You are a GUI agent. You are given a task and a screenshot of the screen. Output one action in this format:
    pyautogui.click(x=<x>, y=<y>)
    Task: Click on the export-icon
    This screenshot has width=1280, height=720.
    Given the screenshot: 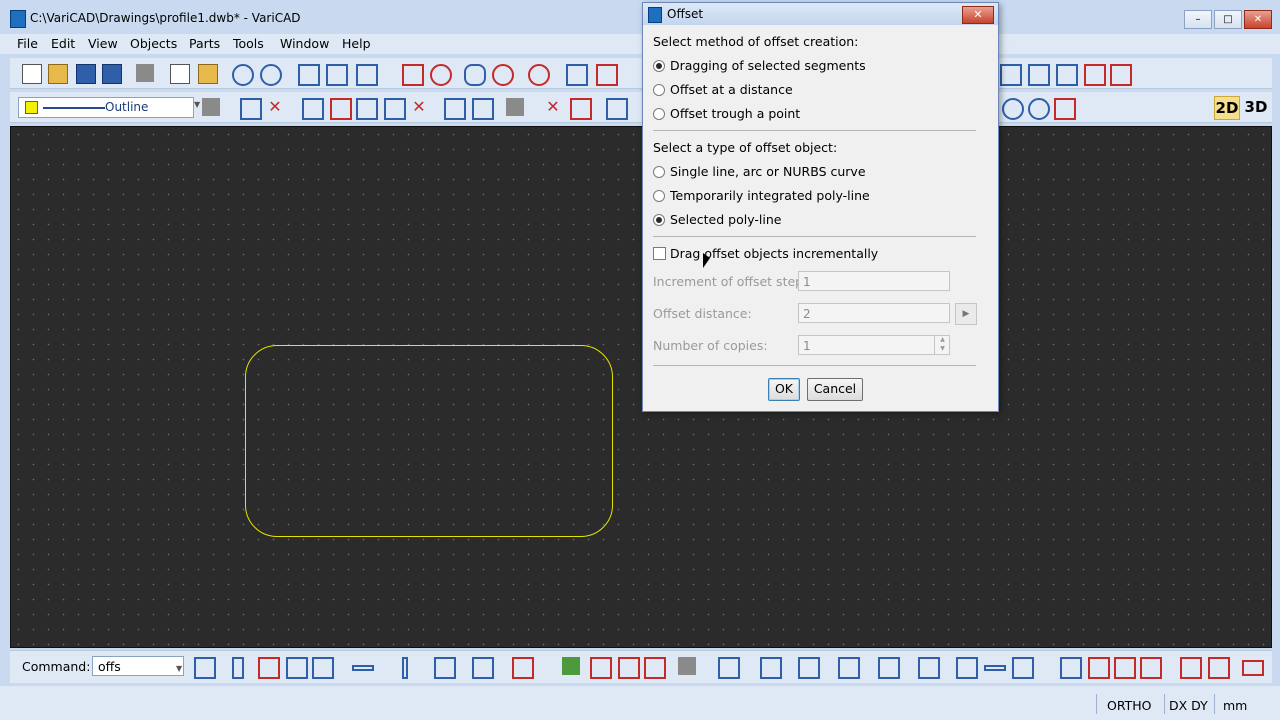 What is the action you would take?
    pyautogui.click(x=205, y=668)
    